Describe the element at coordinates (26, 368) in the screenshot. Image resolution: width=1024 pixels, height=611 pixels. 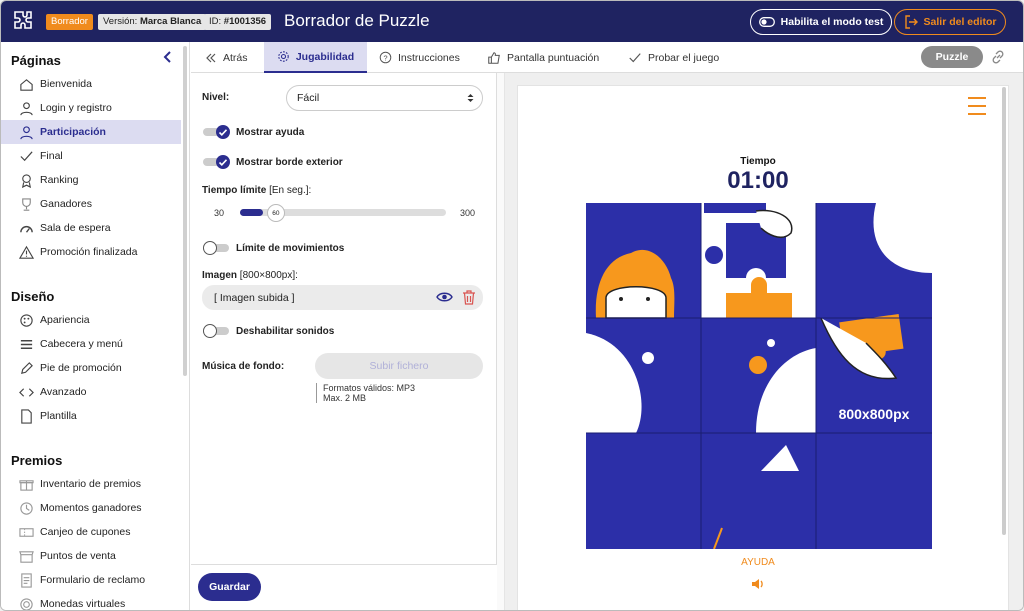
I see `pen-icon` at that location.